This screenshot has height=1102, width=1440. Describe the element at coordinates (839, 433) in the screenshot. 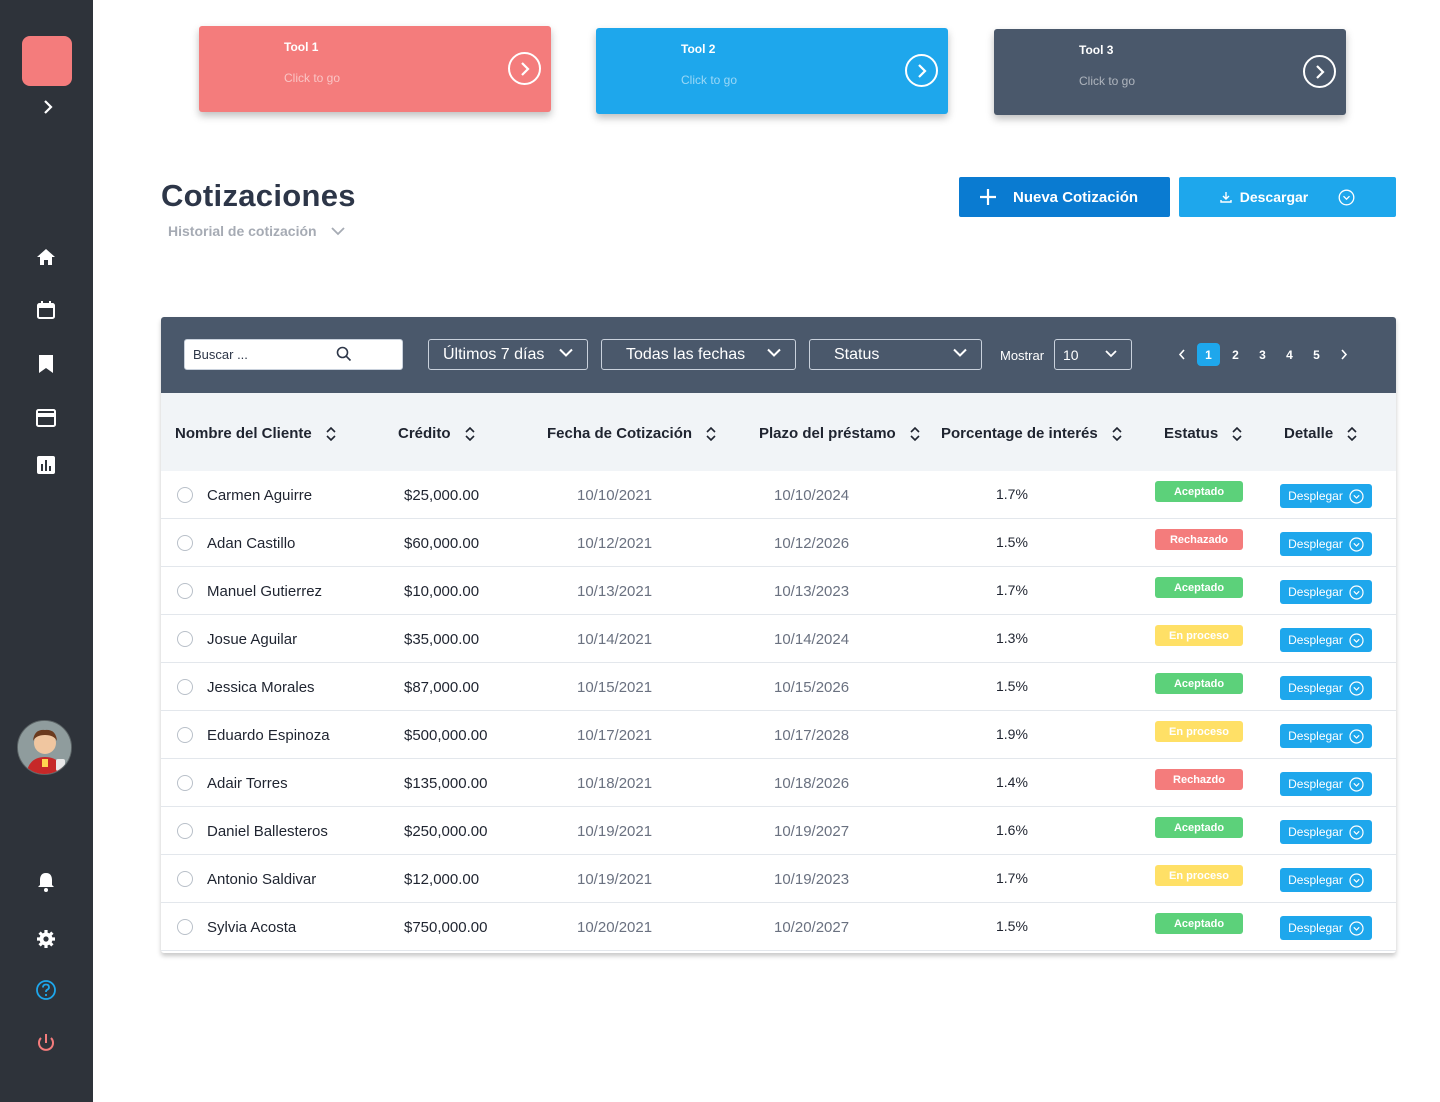

I see `column-header: Plazo del préstamo` at that location.